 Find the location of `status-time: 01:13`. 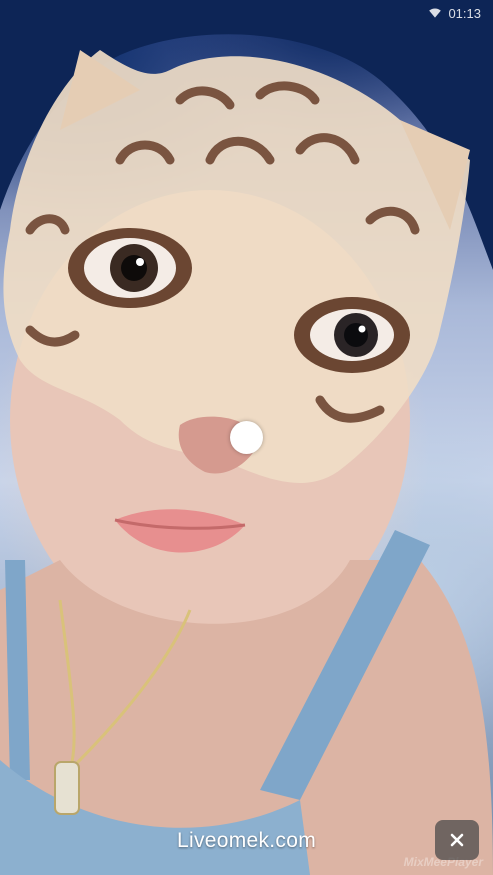

status-time: 01:13 is located at coordinates (464, 13).